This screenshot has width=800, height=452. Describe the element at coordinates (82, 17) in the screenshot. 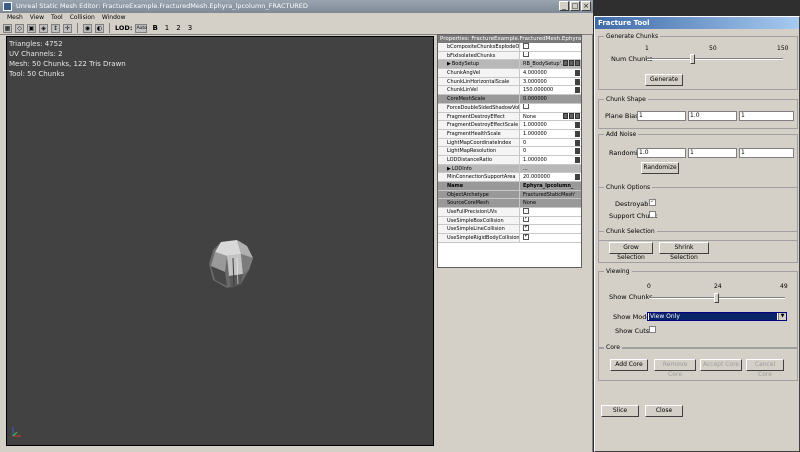

I see `menu-collision: Collision` at that location.